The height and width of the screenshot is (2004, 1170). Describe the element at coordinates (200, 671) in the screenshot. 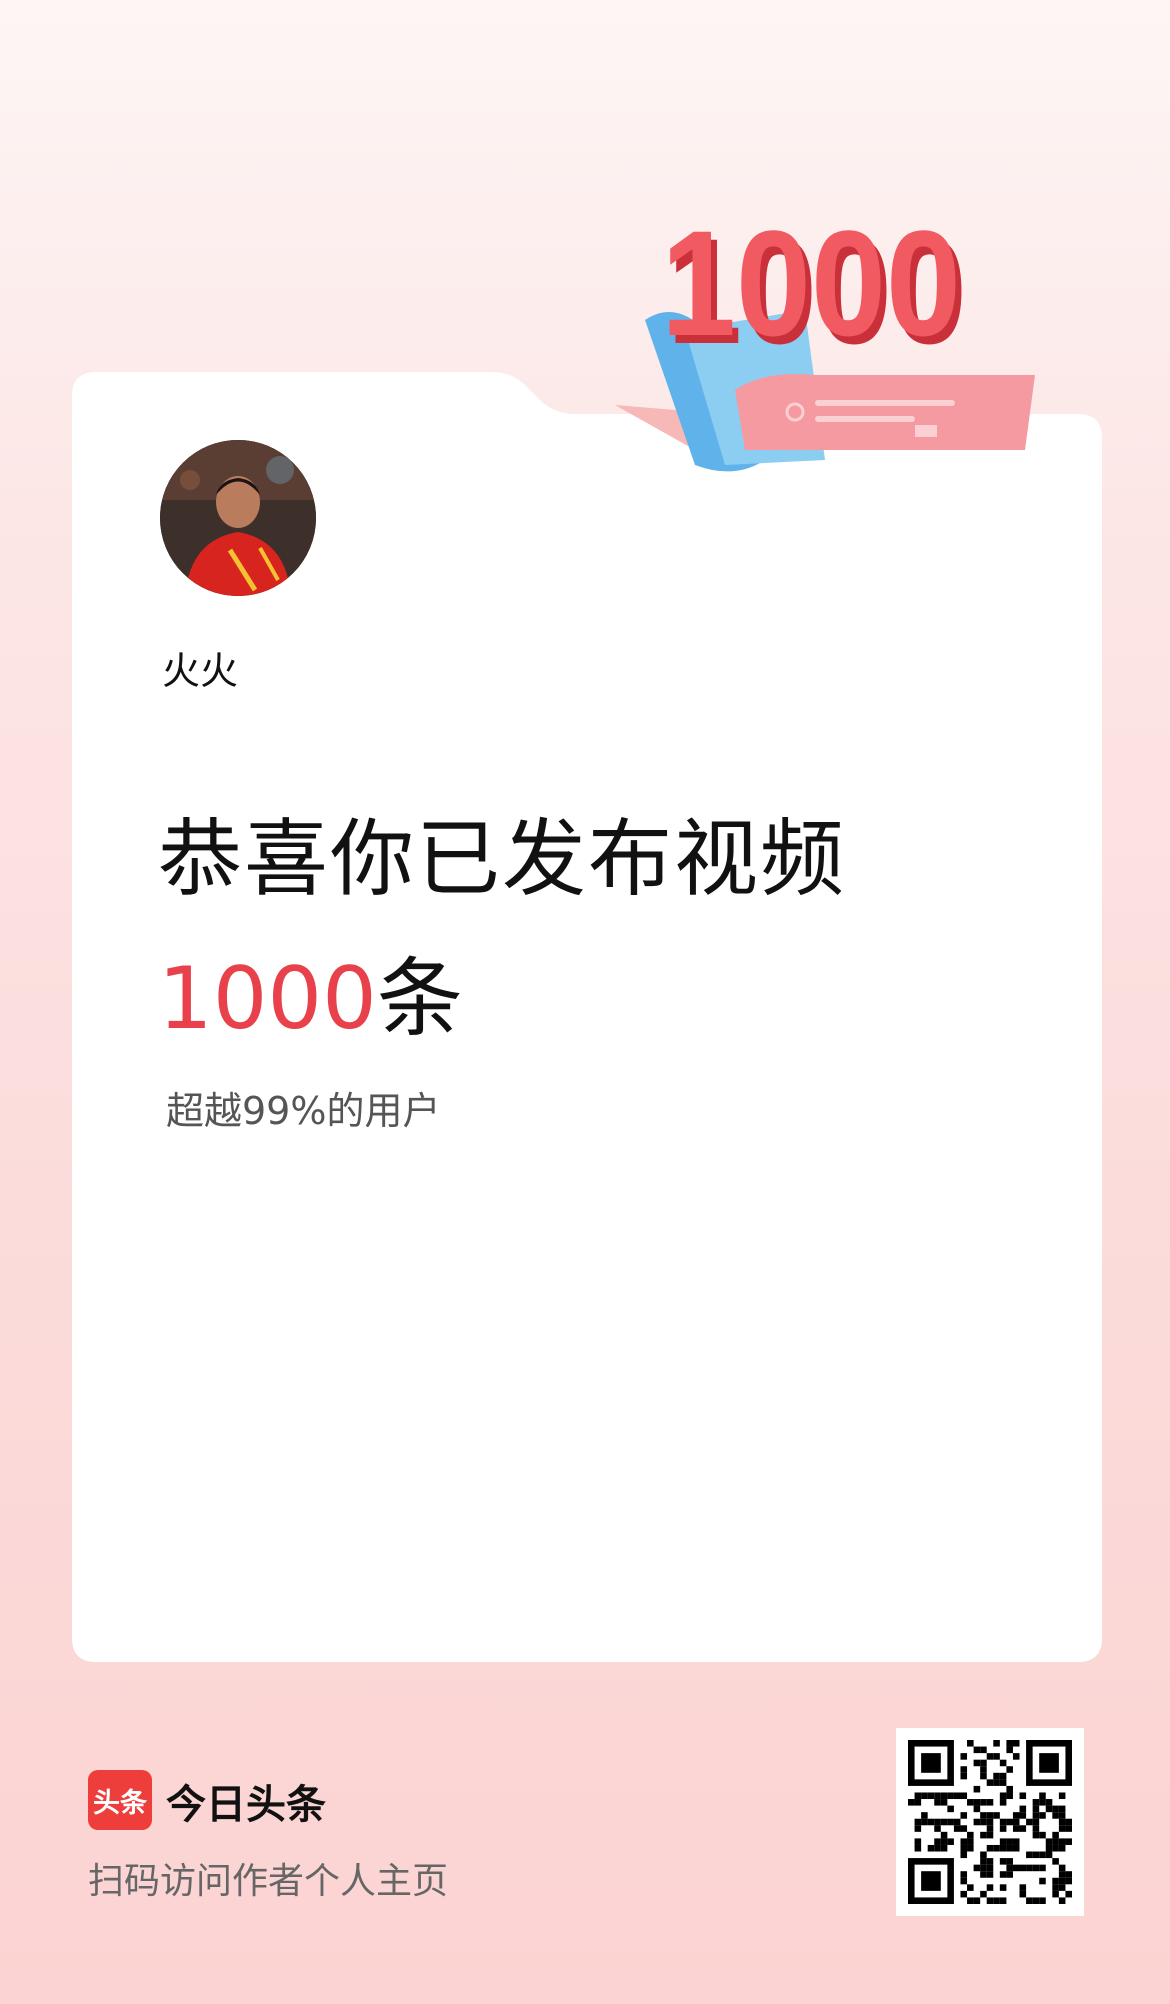

I see `username: 火火` at that location.